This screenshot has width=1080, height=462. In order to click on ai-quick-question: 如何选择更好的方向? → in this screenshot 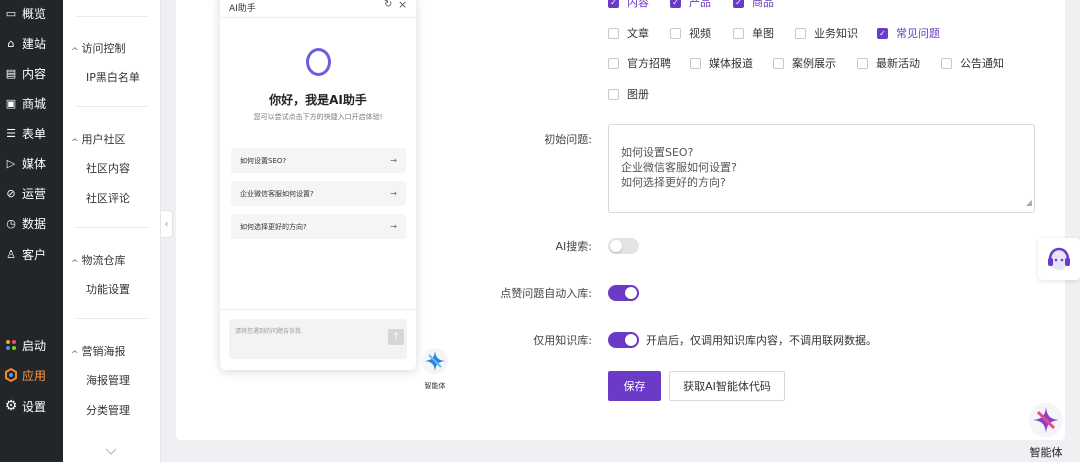, I will do `click(318, 226)`.